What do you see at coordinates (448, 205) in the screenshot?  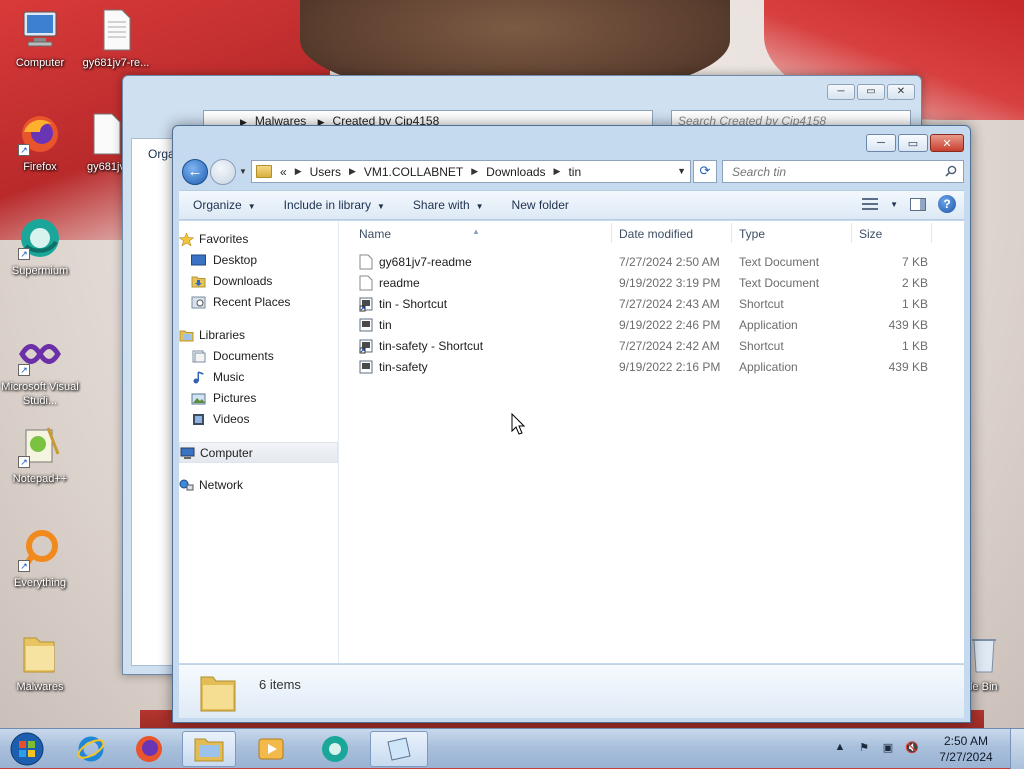 I see `share-with-menu: Share with ▼` at bounding box center [448, 205].